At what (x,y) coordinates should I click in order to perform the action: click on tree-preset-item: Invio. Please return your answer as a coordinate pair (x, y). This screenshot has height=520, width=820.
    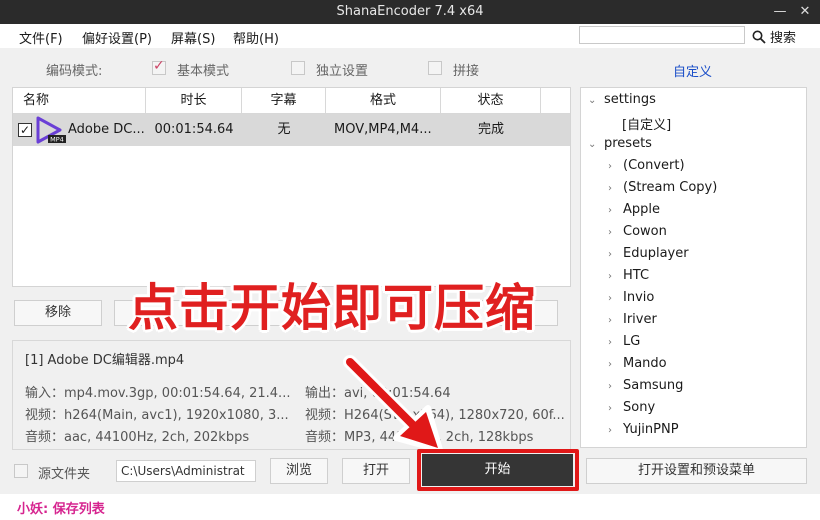
    Looking at the image, I should click on (638, 297).